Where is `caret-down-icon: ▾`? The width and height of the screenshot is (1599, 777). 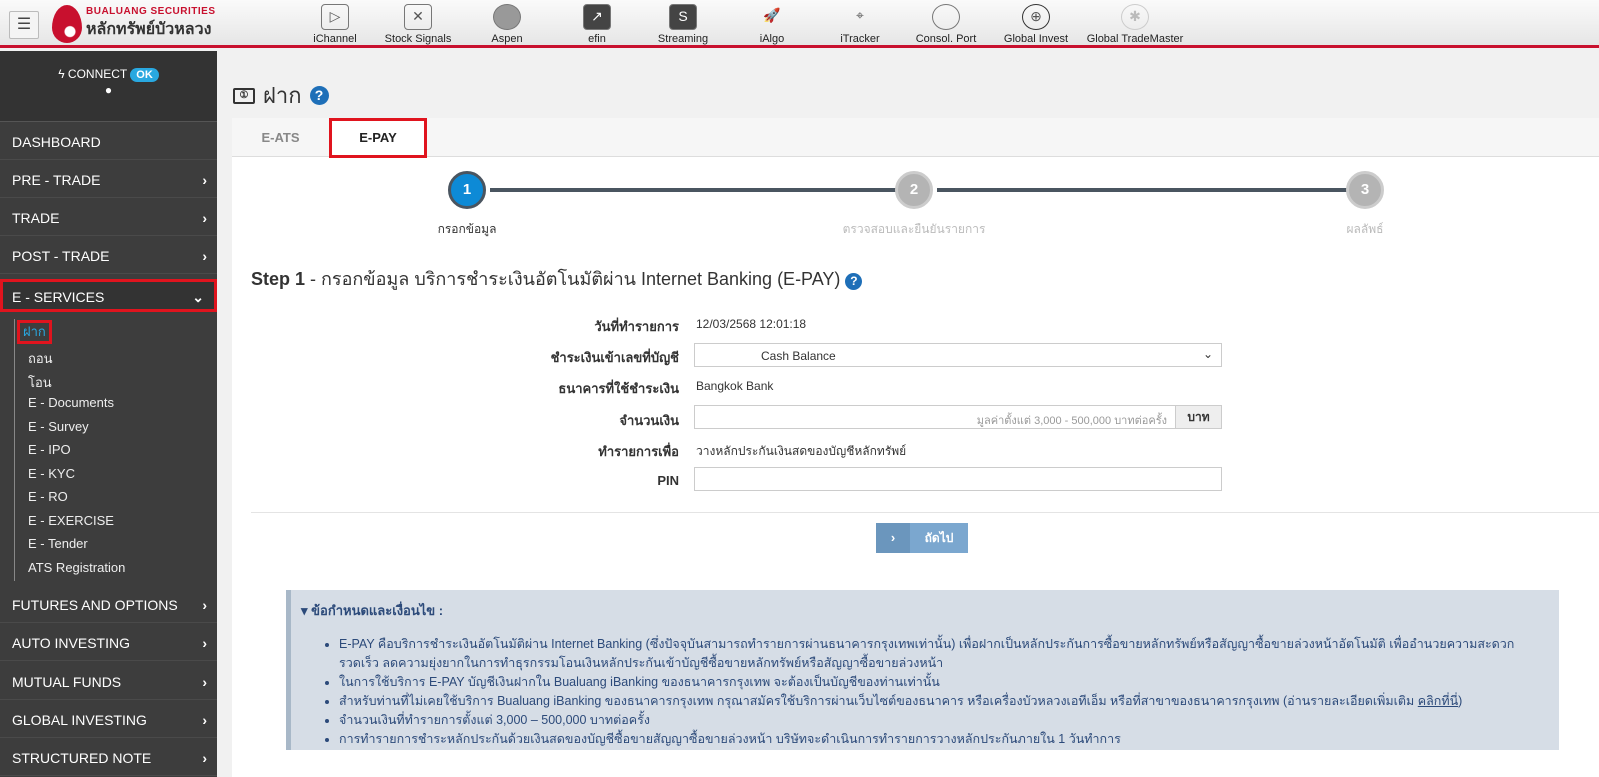
caret-down-icon: ▾ is located at coordinates (304, 610).